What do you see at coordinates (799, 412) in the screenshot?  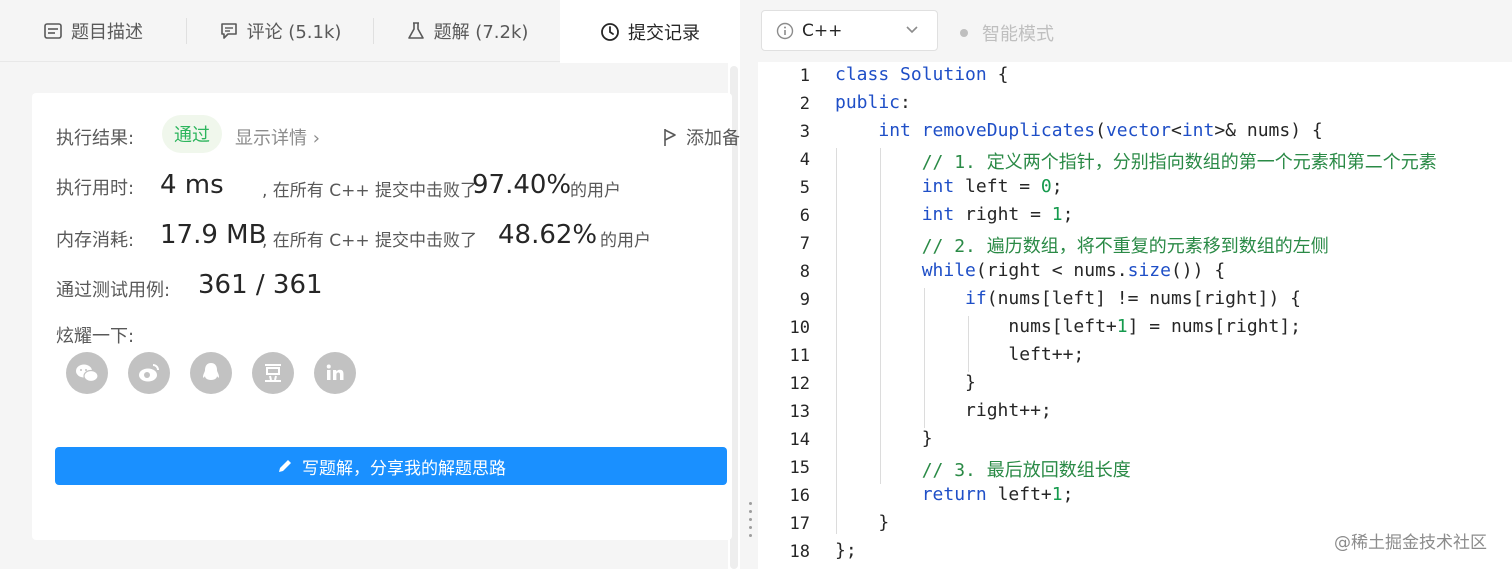 I see `line-number: 13` at bounding box center [799, 412].